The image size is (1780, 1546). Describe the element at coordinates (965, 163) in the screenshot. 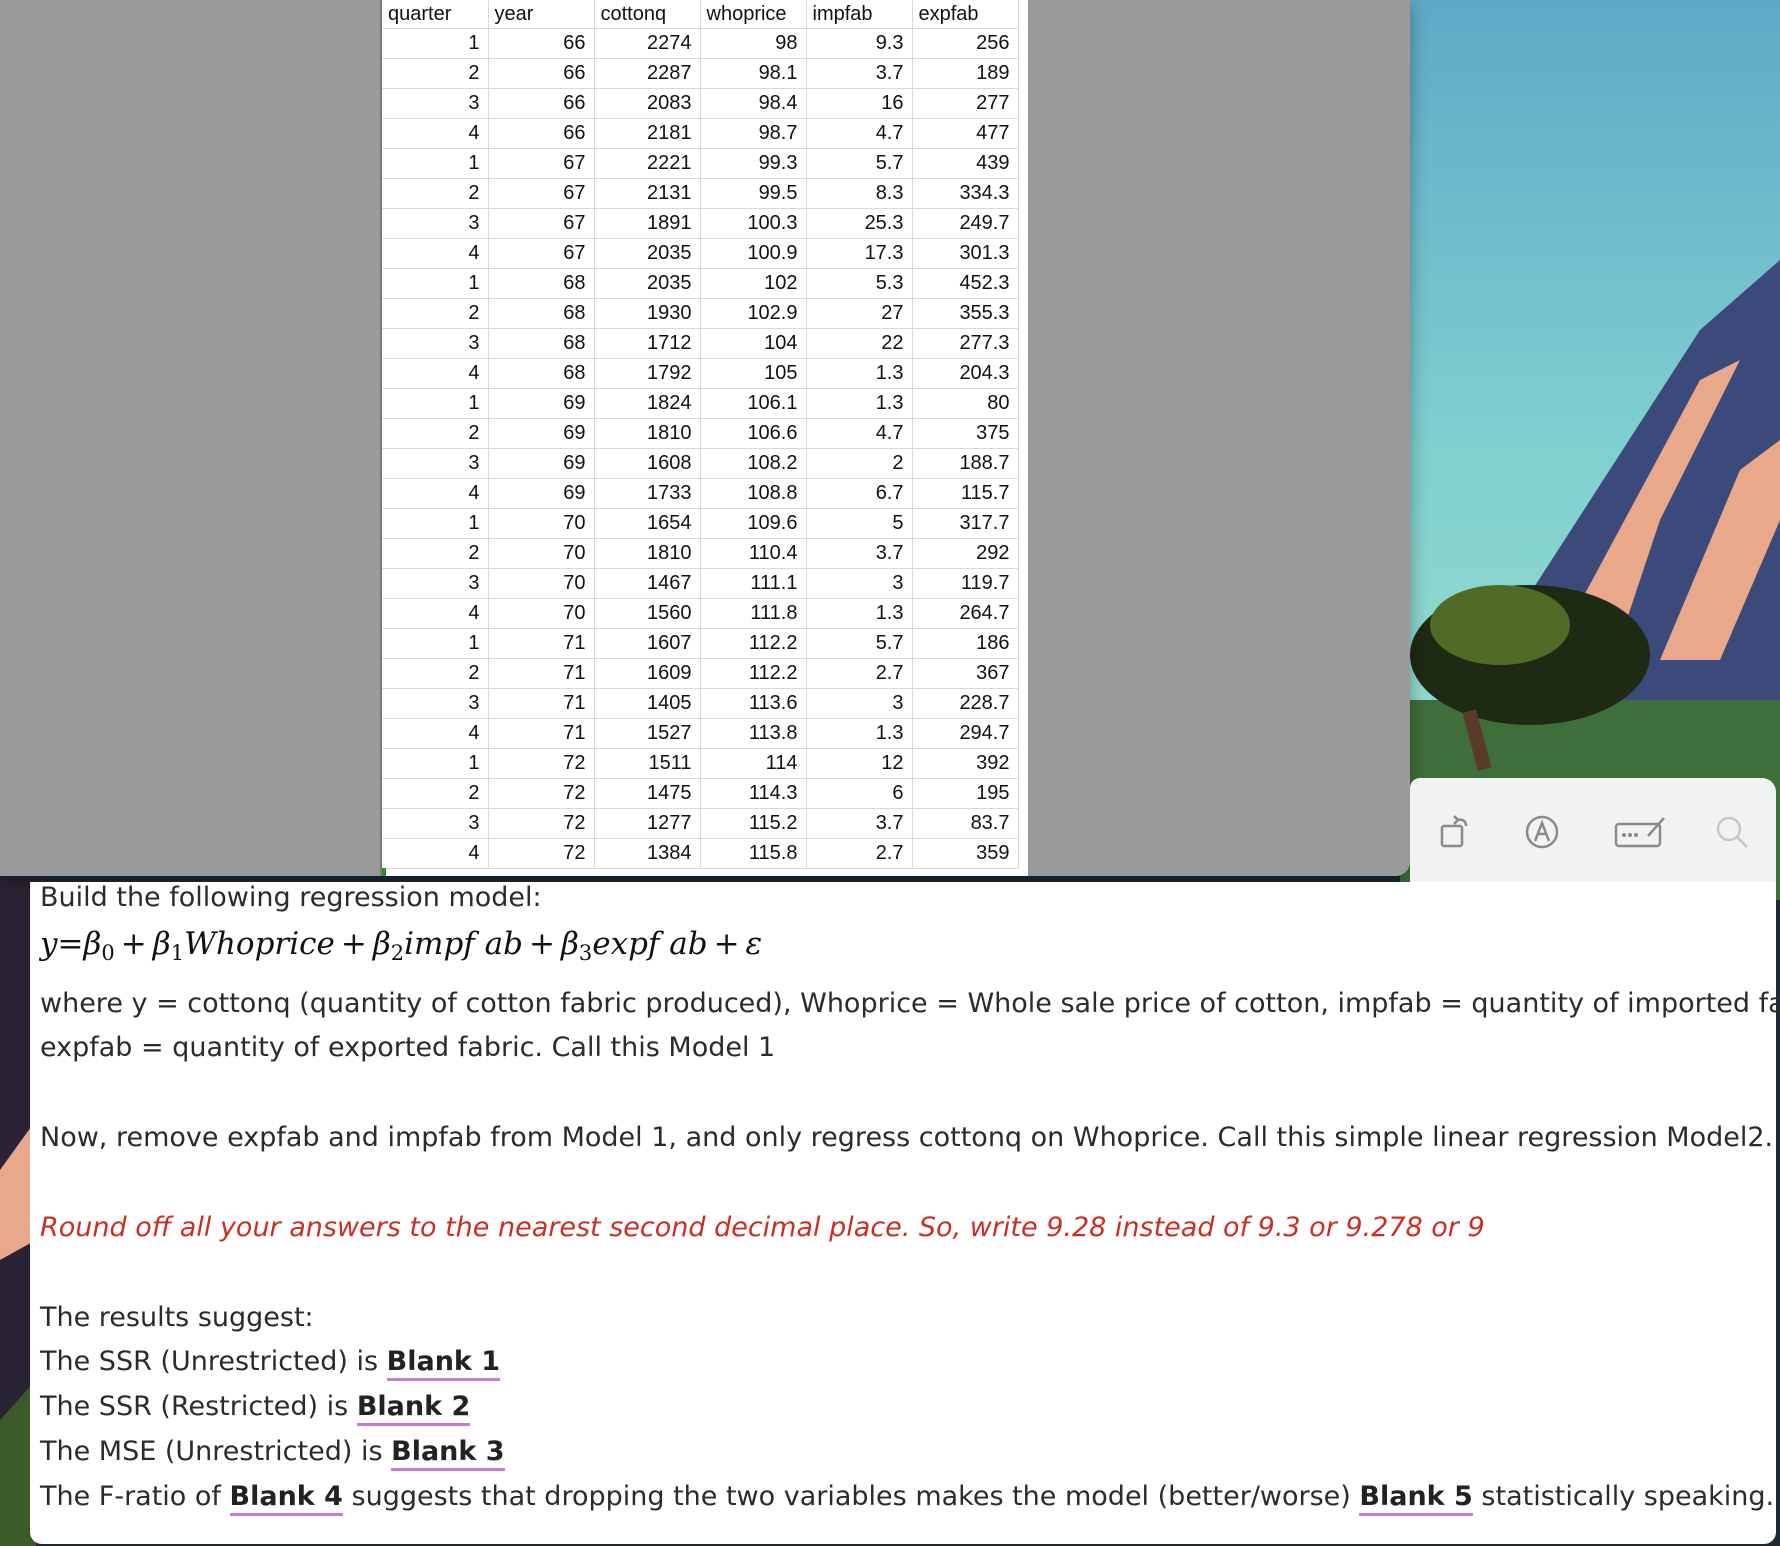

I see `table-cell: 439` at that location.